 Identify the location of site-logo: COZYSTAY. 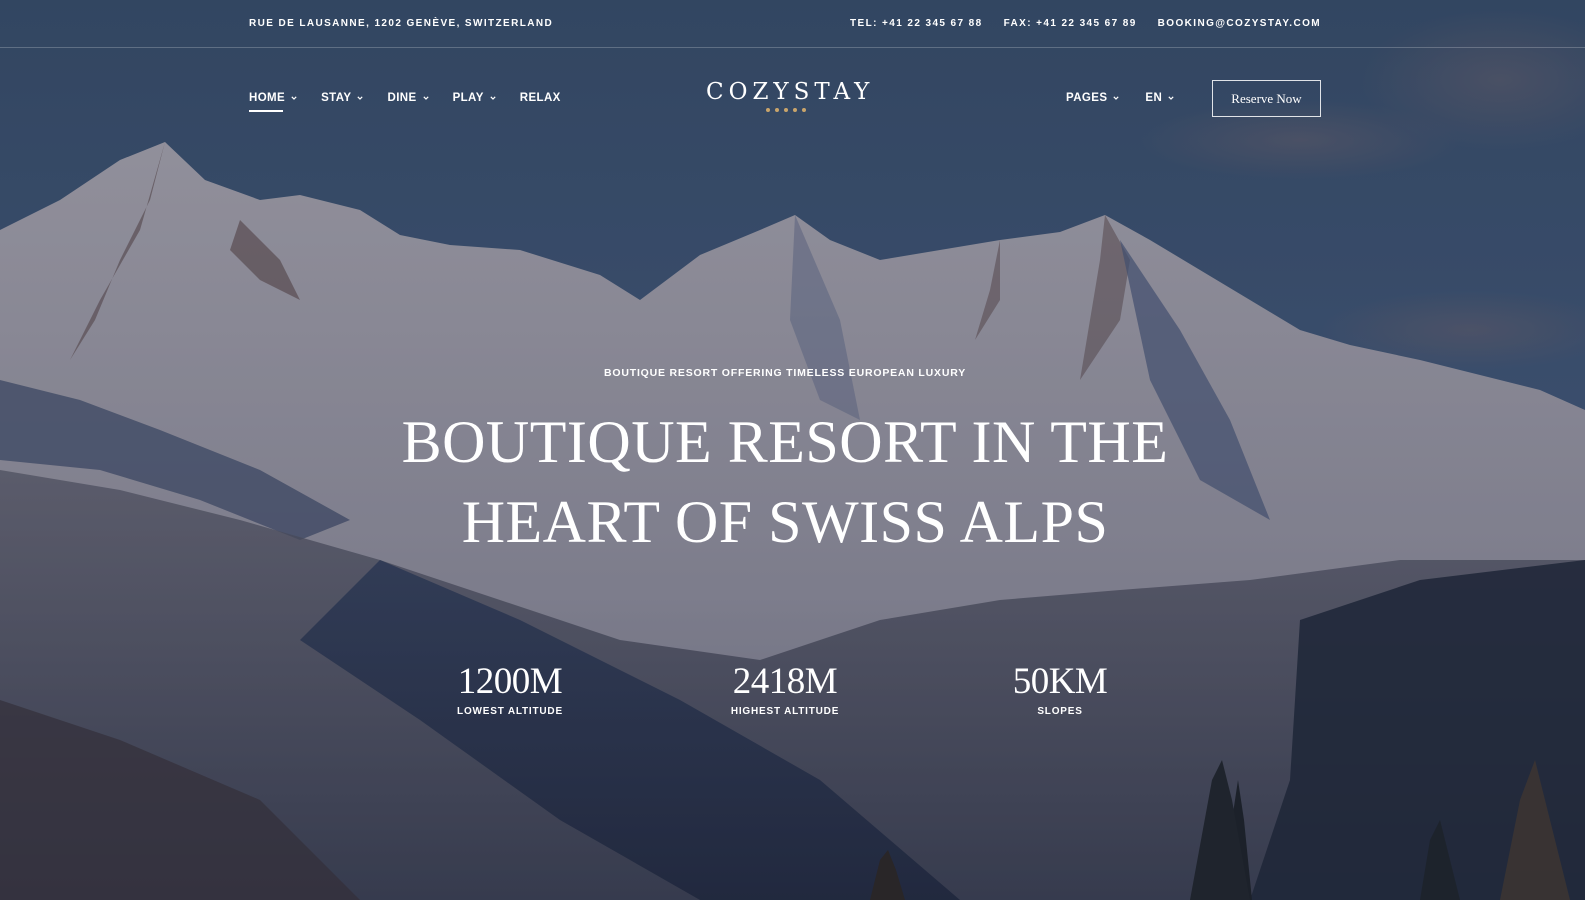
(790, 95).